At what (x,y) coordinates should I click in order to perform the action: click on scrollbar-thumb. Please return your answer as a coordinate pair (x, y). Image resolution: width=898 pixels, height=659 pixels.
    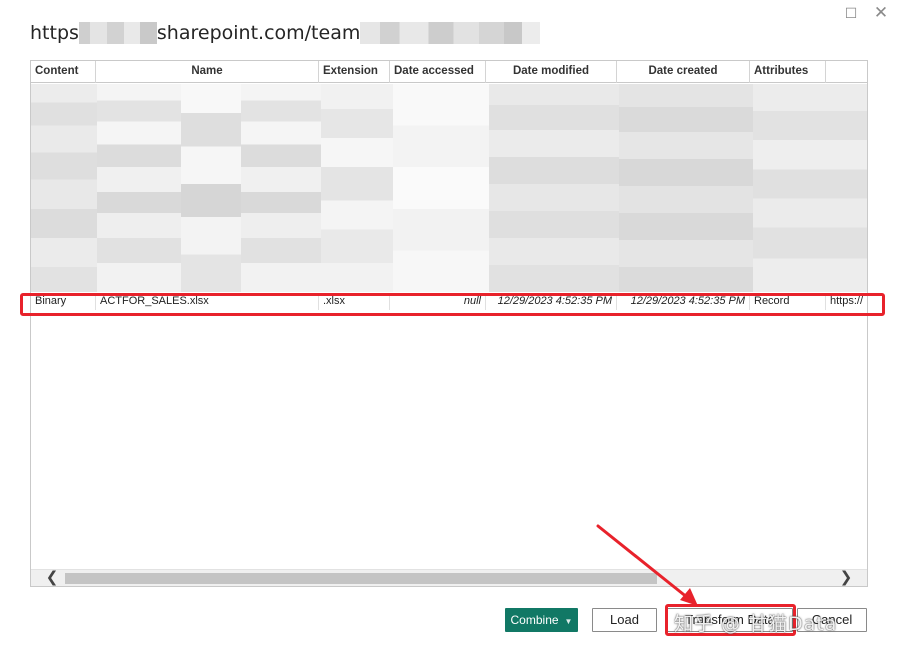
    Looking at the image, I should click on (361, 578).